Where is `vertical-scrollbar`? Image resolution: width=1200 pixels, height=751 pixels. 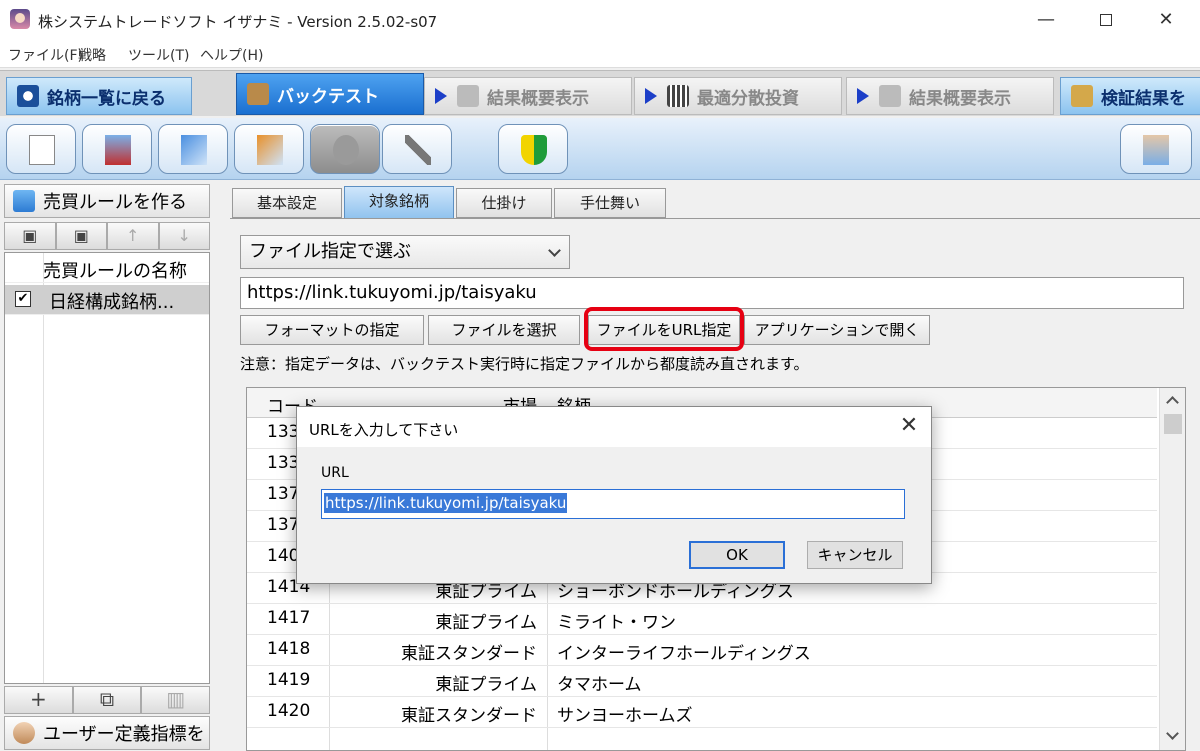
vertical-scrollbar is located at coordinates (1172, 569).